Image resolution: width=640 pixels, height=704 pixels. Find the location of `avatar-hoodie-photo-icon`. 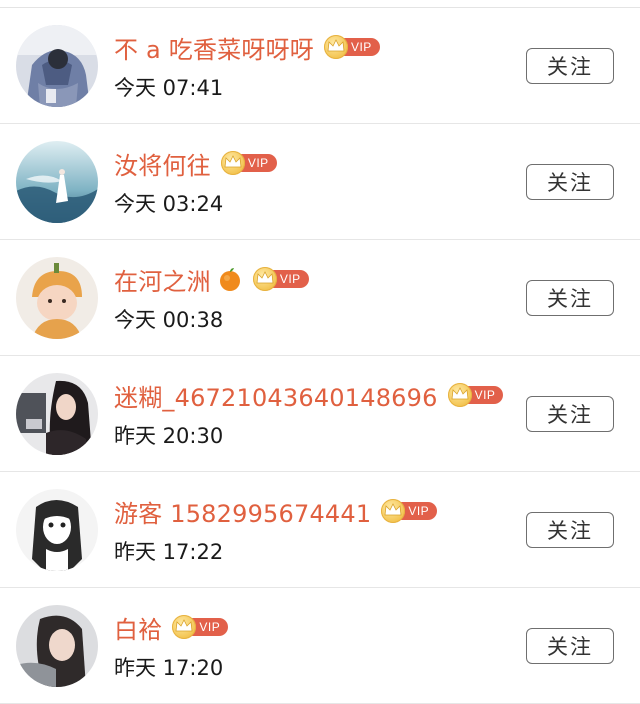

avatar-hoodie-photo-icon is located at coordinates (57, 66).